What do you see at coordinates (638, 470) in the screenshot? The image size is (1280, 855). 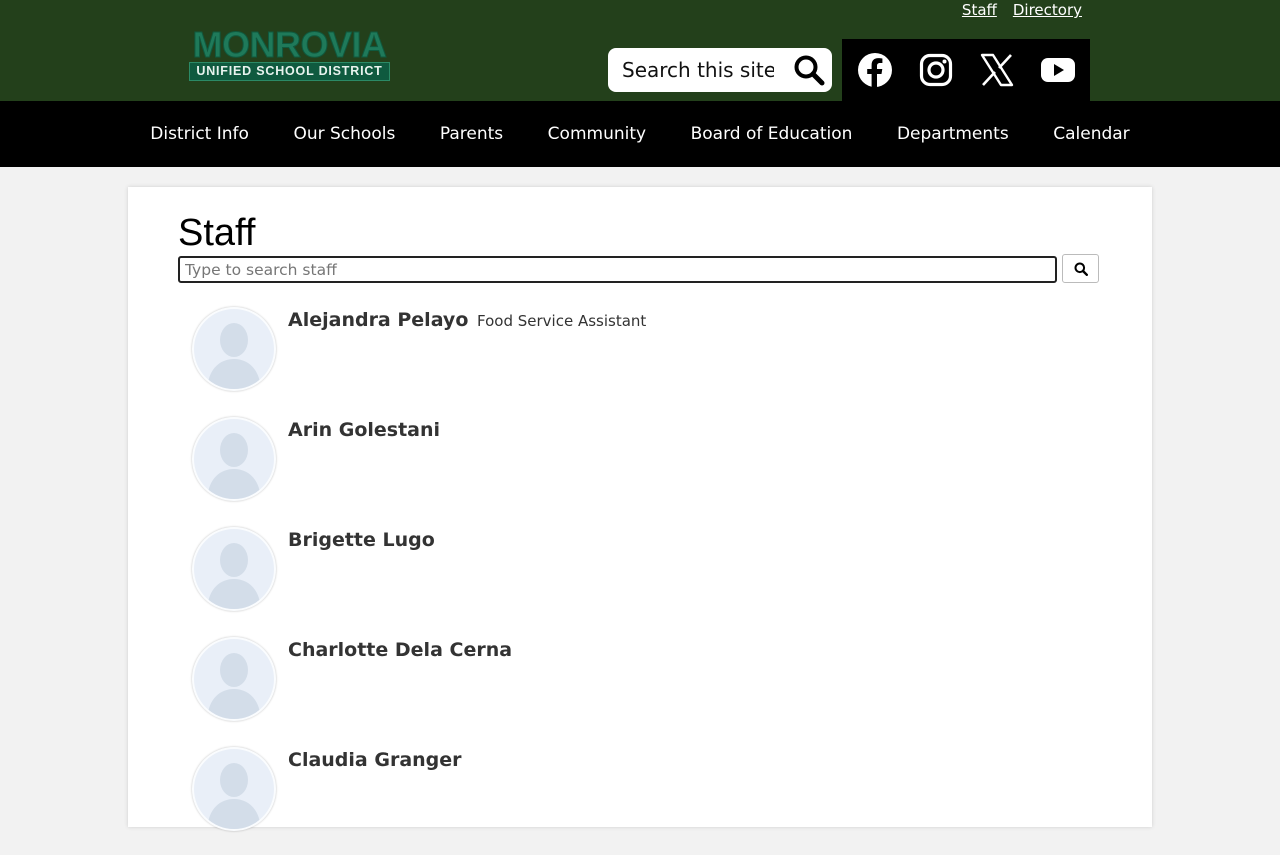 I see `staff-list-item: Arin Golestani` at bounding box center [638, 470].